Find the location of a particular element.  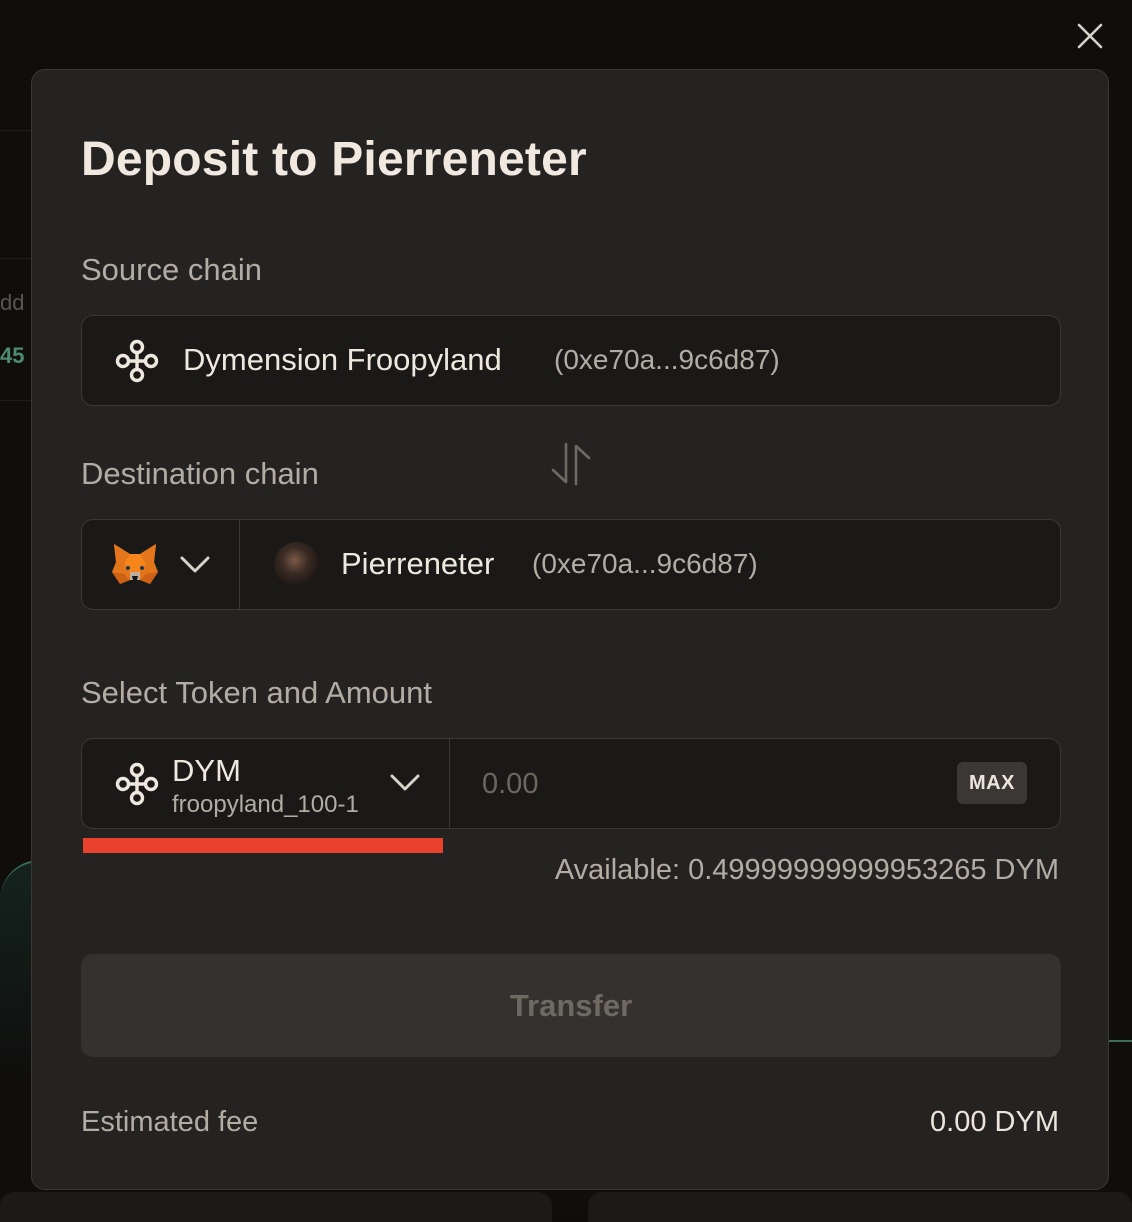

source-chain-label: Source chain is located at coordinates (171, 269).